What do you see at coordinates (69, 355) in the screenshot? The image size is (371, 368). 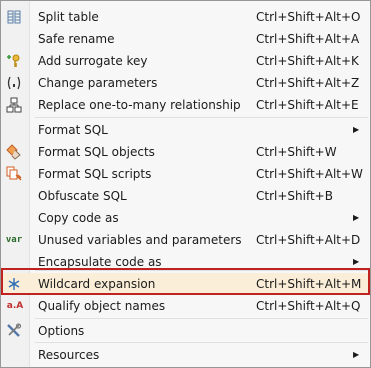 I see `menu-item-label: Resources` at bounding box center [69, 355].